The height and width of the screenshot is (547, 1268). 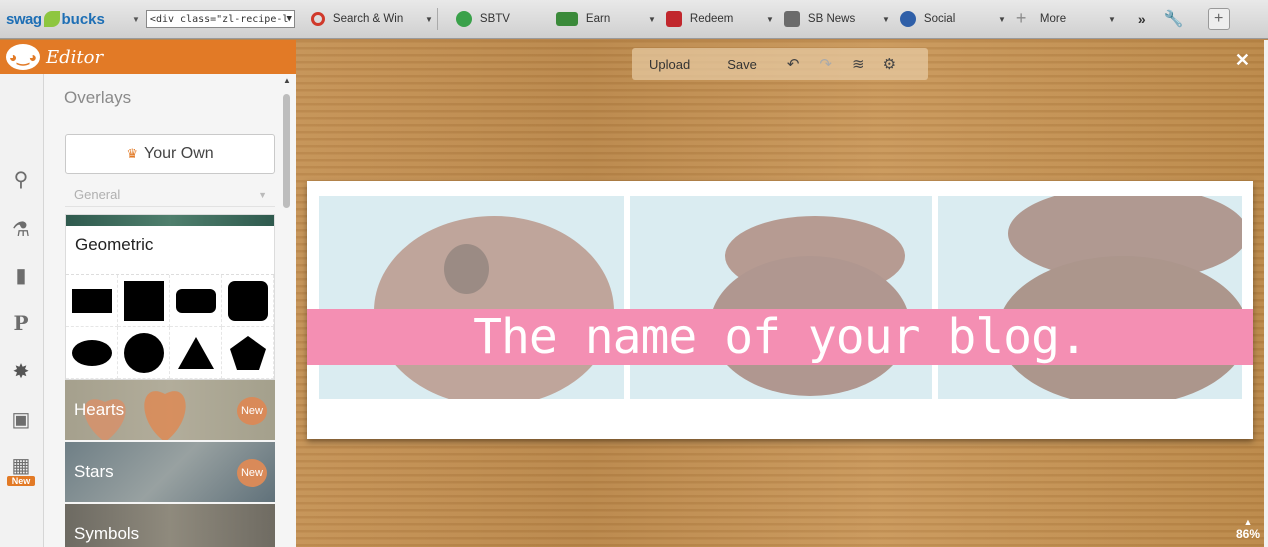 What do you see at coordinates (21, 275) in the screenshot?
I see `touch-up-lipstick-icon: ▮` at bounding box center [21, 275].